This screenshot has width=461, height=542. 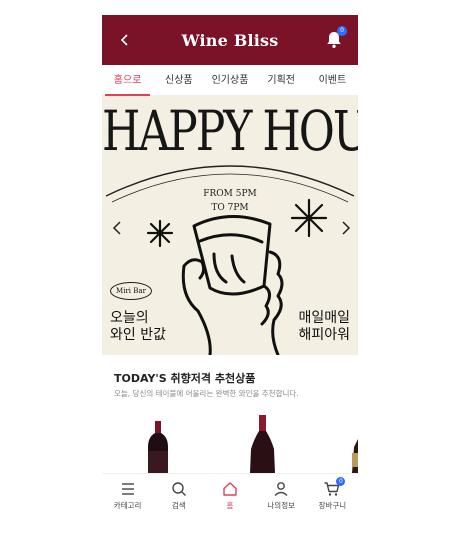 What do you see at coordinates (230, 505) in the screenshot?
I see `nav-home-label: 홈` at bounding box center [230, 505].